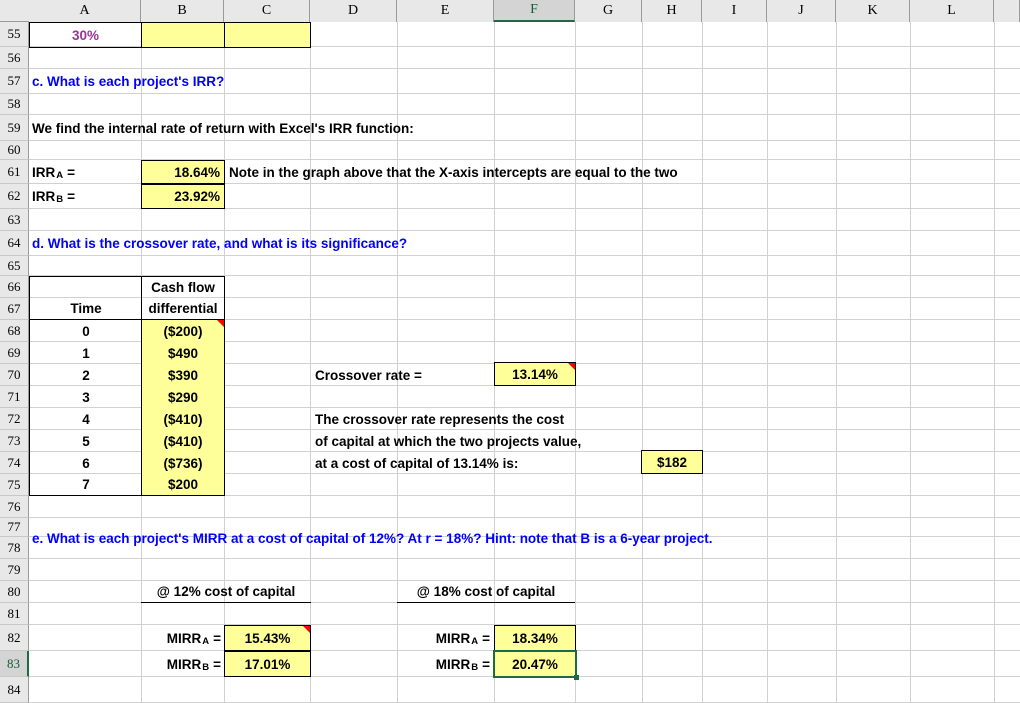  What do you see at coordinates (453, 638) in the screenshot?
I see `mirr-a-18-label-text: MIRR` at bounding box center [453, 638].